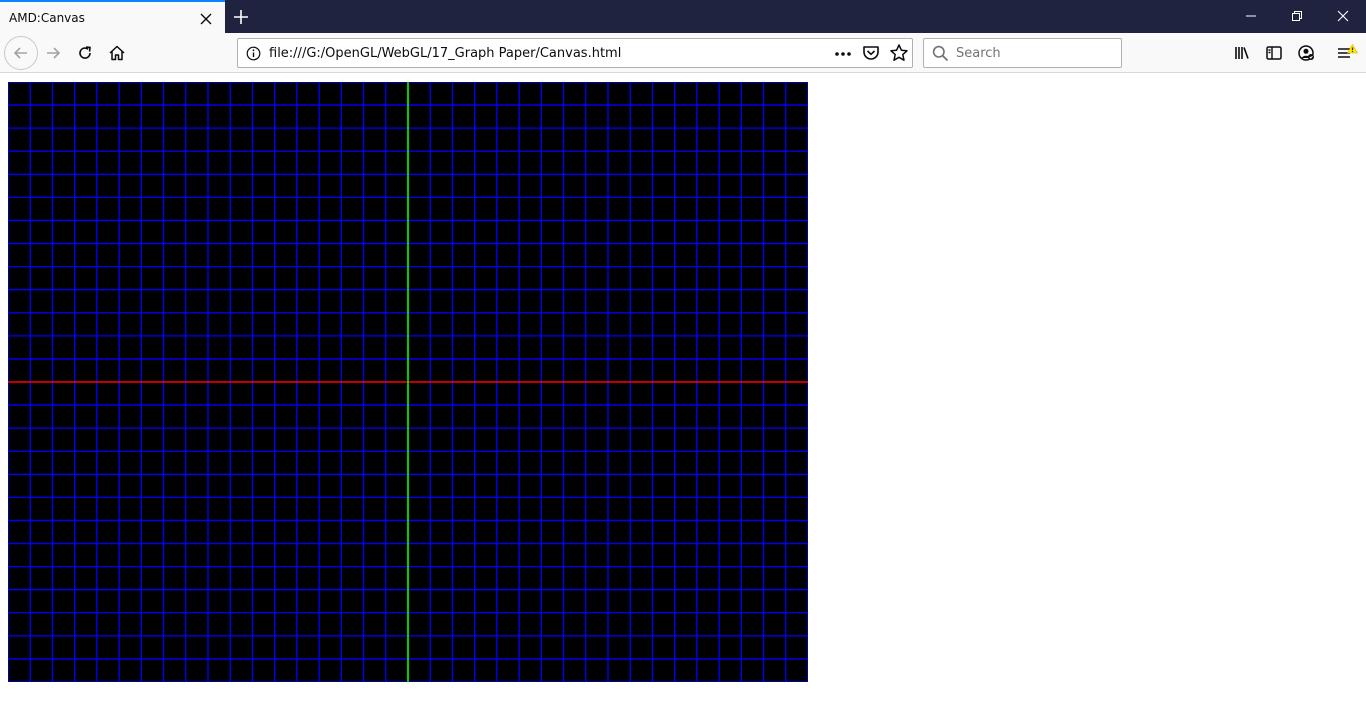 The height and width of the screenshot is (728, 1366). What do you see at coordinates (871, 53) in the screenshot?
I see `pocket-icon` at bounding box center [871, 53].